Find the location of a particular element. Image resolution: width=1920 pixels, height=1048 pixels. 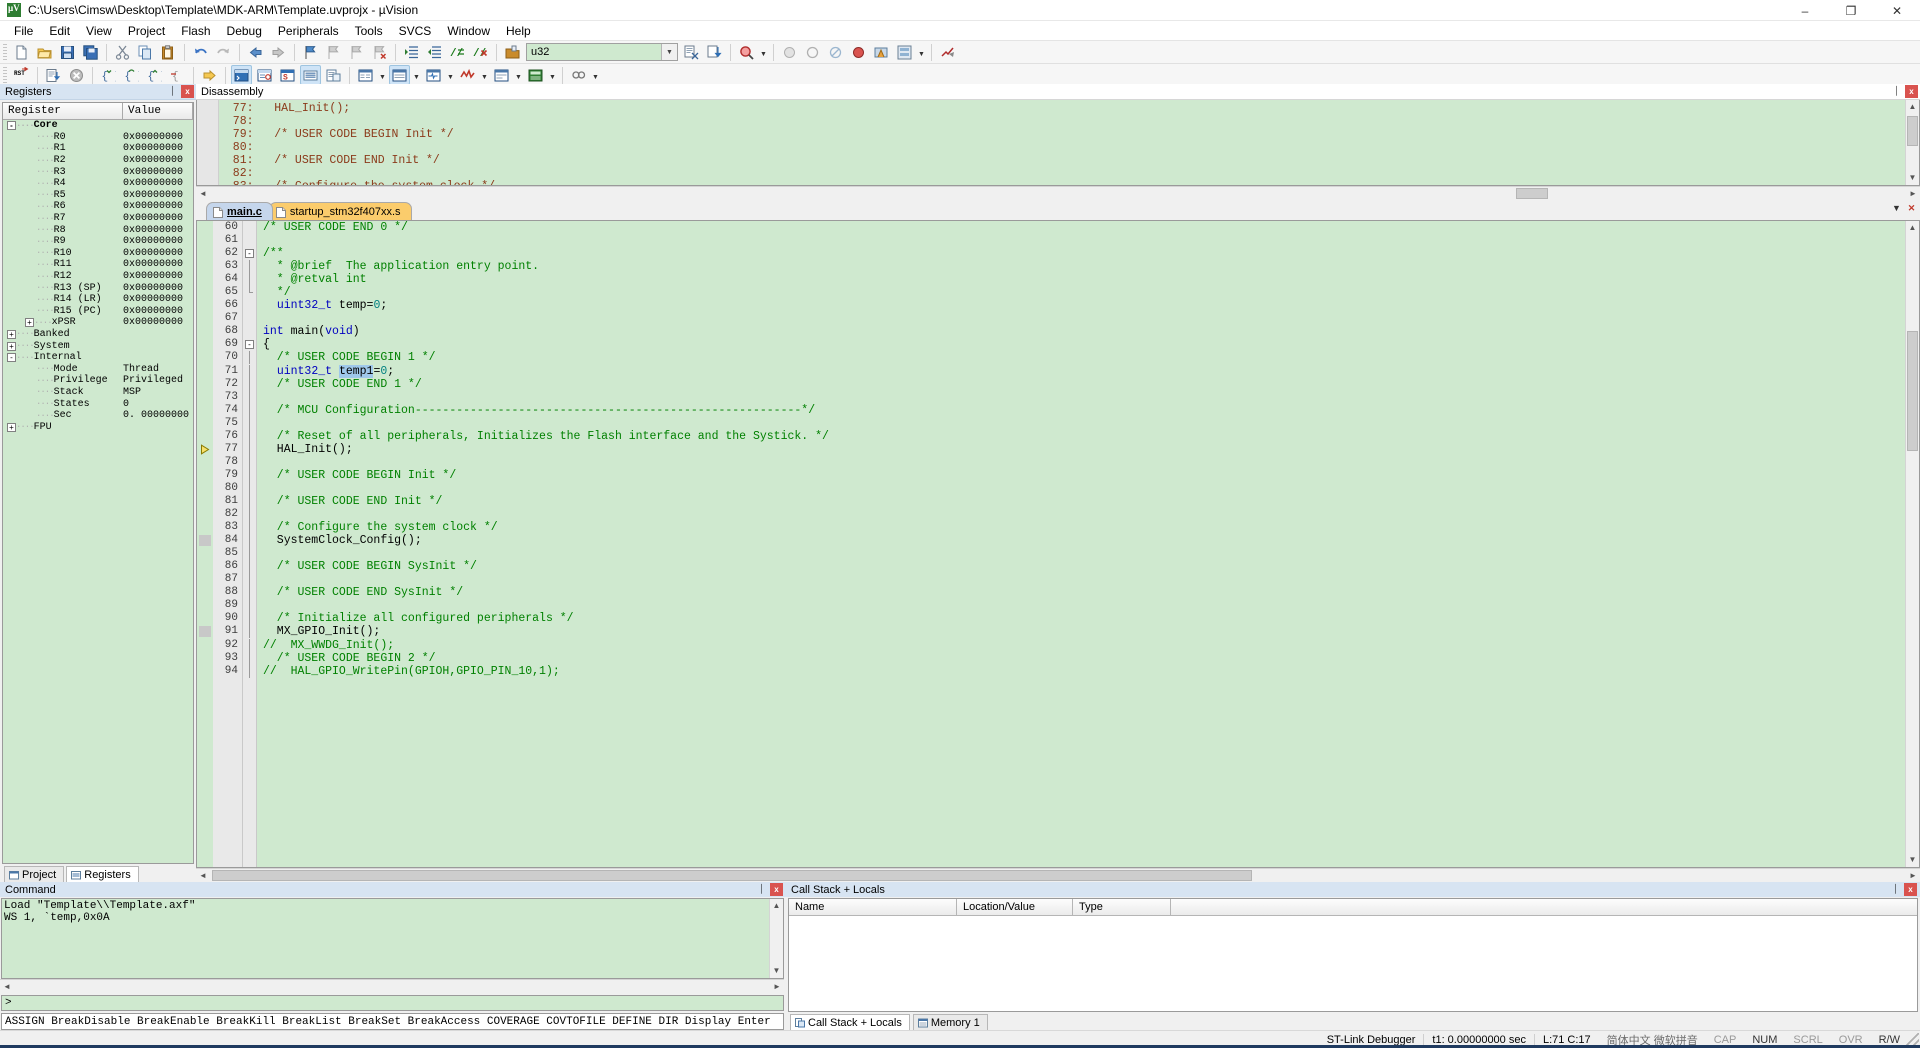

register-row: ···· R1 0x00000000 is located at coordinates (98, 149).